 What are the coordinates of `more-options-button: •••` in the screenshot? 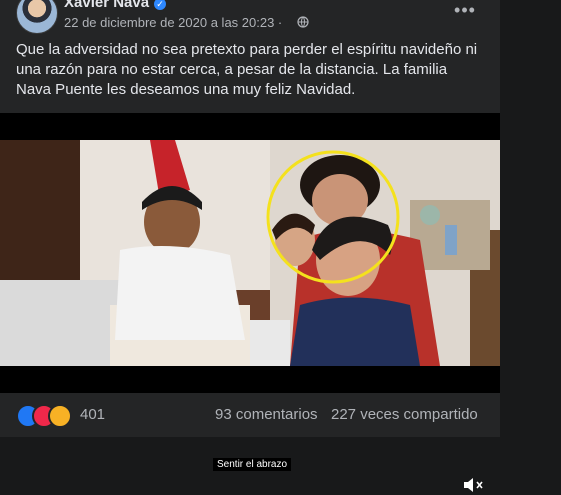 It's located at (465, 12).